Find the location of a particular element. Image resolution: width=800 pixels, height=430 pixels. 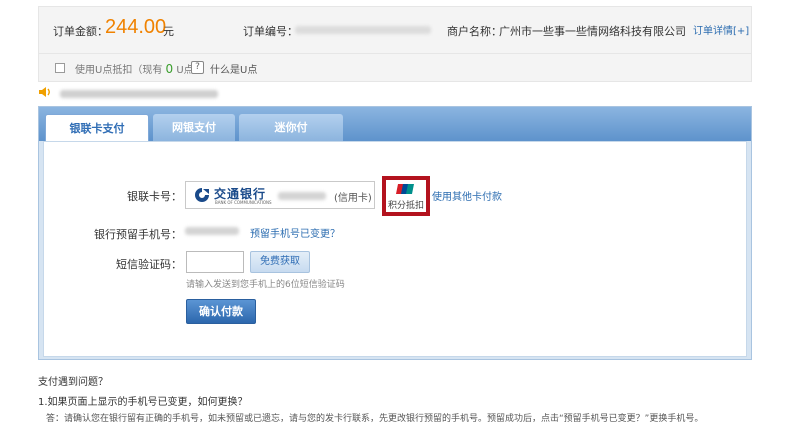

reserved-phone-label: 银行预留手机号： is located at coordinates (138, 234).